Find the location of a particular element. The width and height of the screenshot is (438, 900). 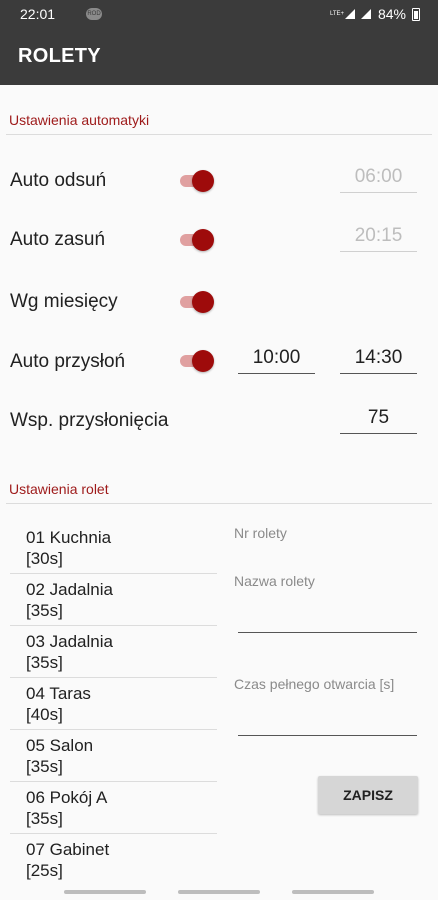

status-bar: 22:01 ROD LTE+ 84% is located at coordinates (219, 14).